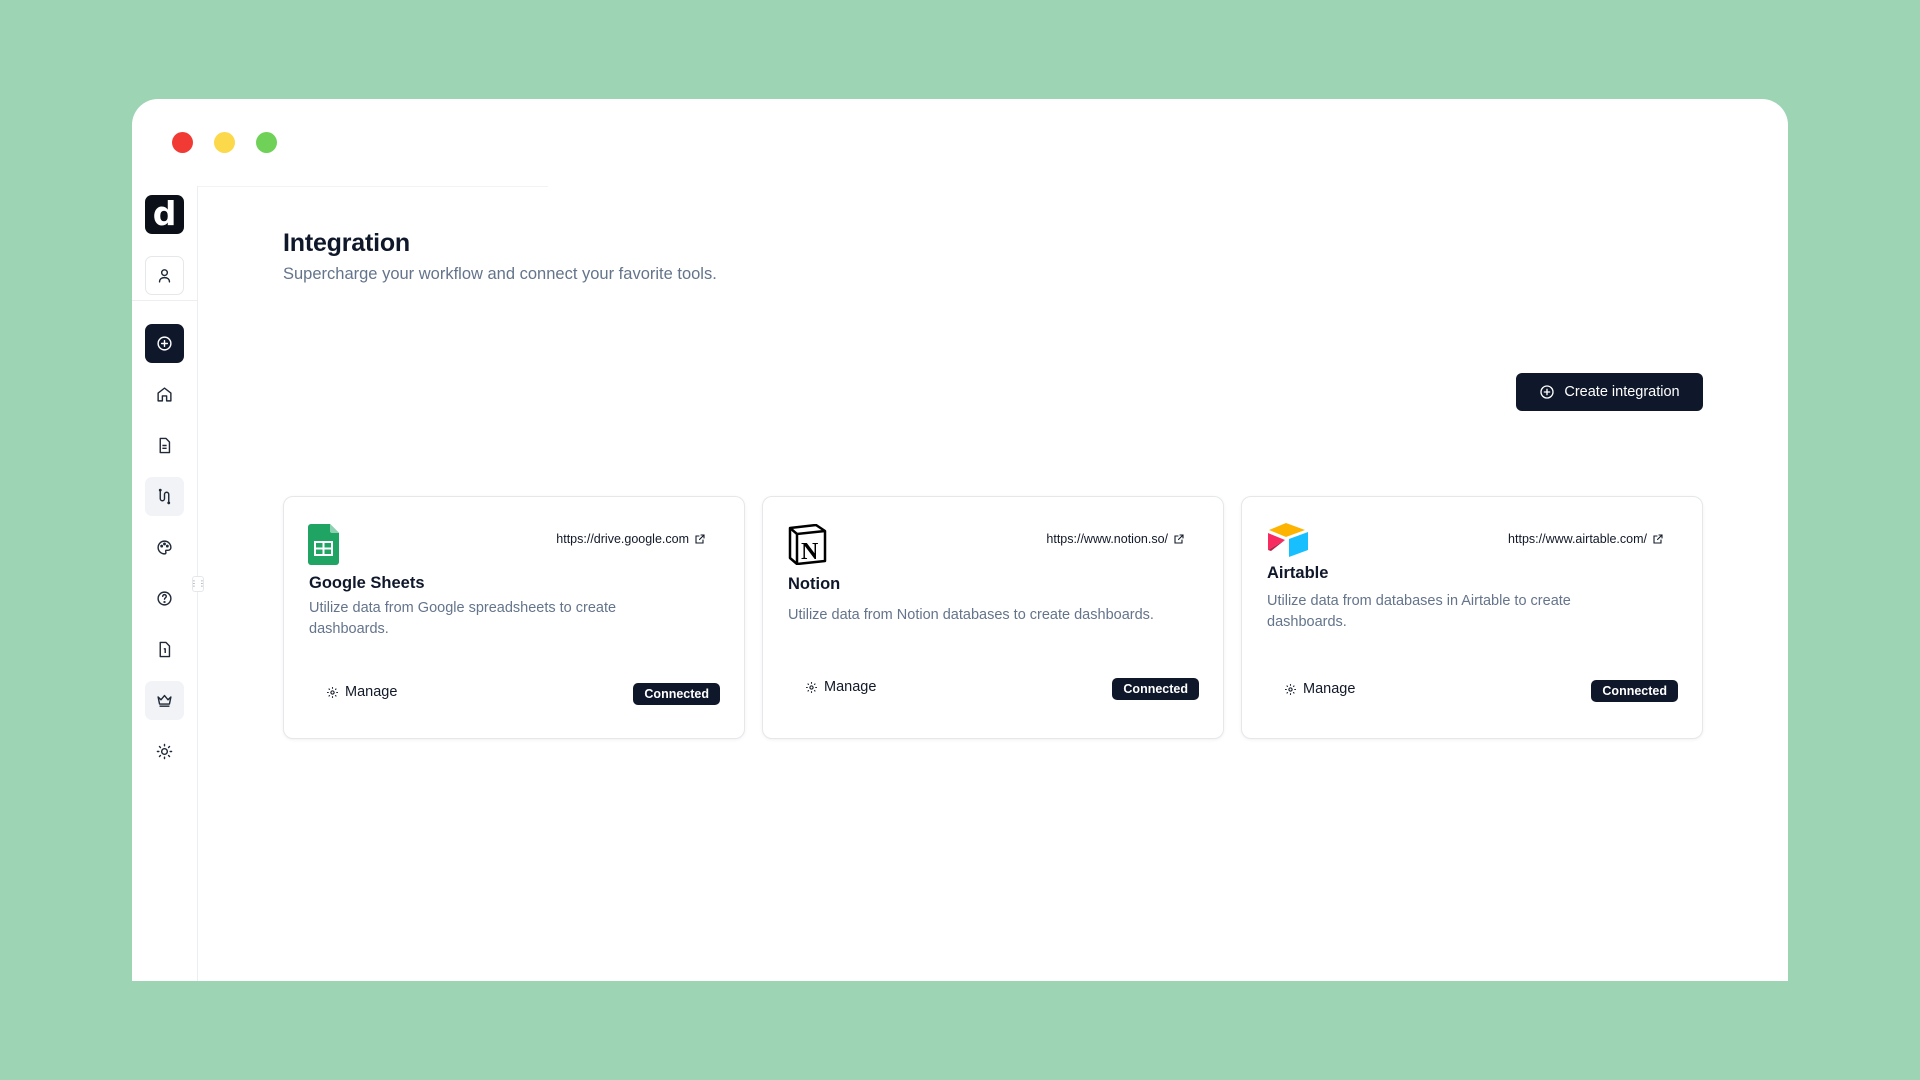 Image resolution: width=1920 pixels, height=1080 pixels. Describe the element at coordinates (373, 186) in the screenshot. I see `header-divider` at that location.